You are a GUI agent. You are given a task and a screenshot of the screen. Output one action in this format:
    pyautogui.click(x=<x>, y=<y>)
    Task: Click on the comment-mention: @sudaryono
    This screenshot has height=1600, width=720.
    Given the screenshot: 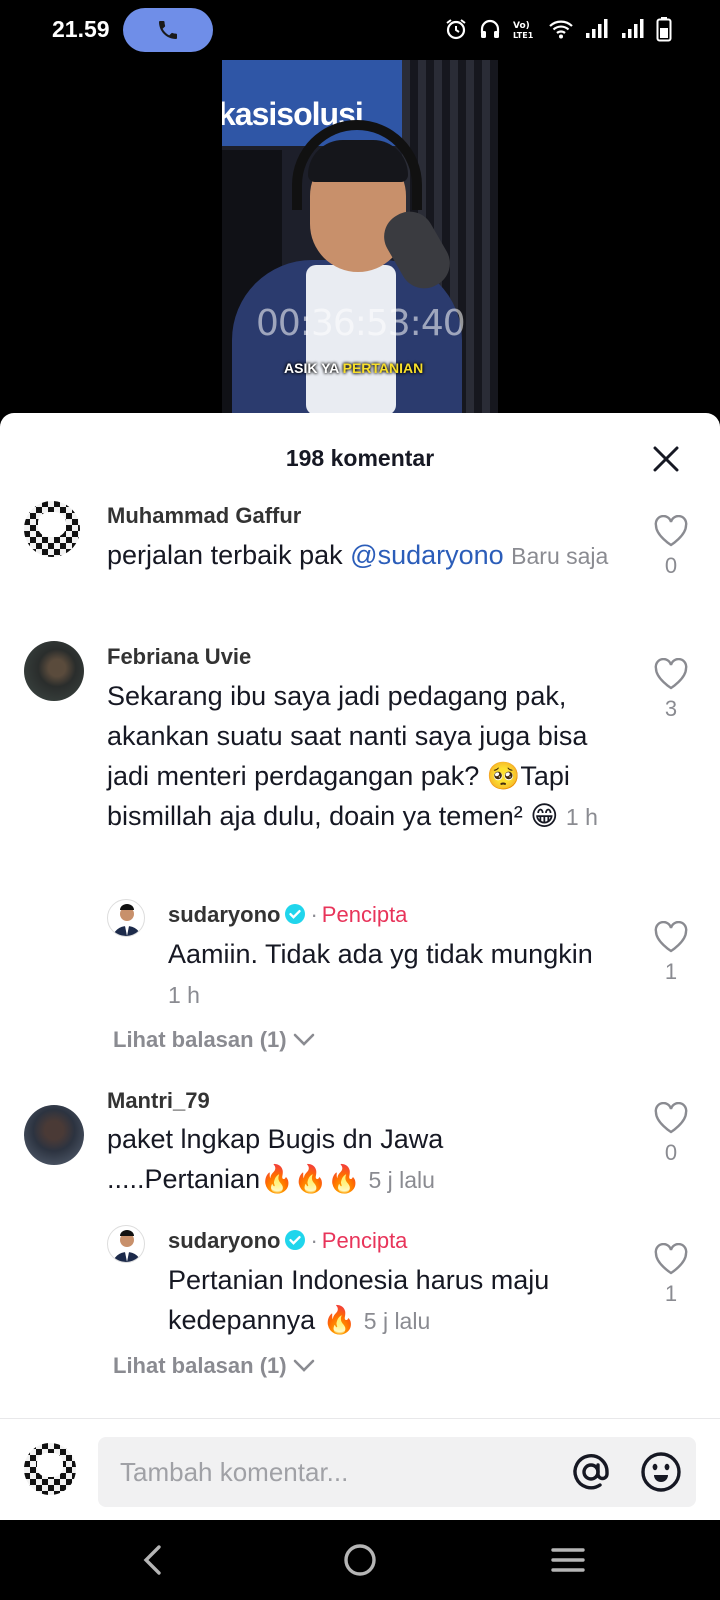 What is the action you would take?
    pyautogui.click(x=427, y=555)
    